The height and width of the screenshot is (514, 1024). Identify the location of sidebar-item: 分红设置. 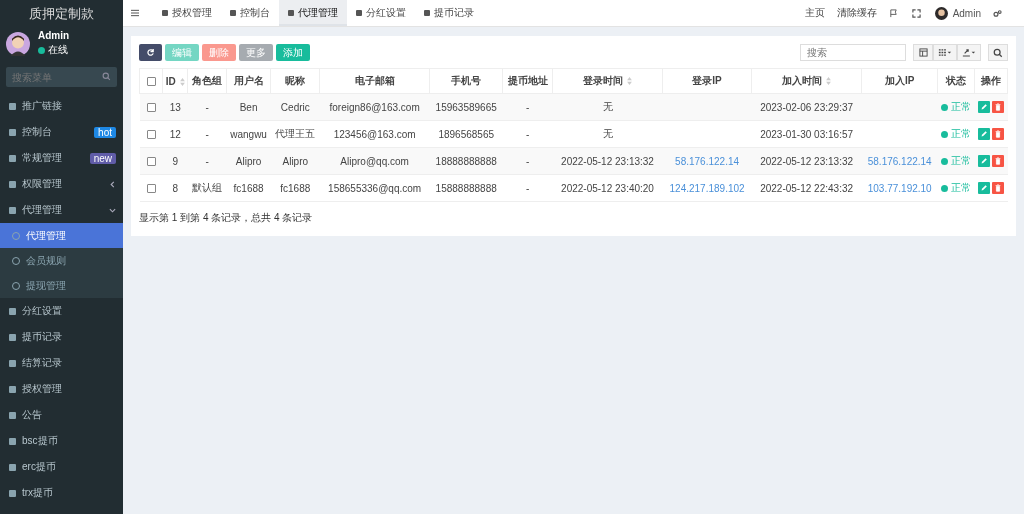
(61, 311).